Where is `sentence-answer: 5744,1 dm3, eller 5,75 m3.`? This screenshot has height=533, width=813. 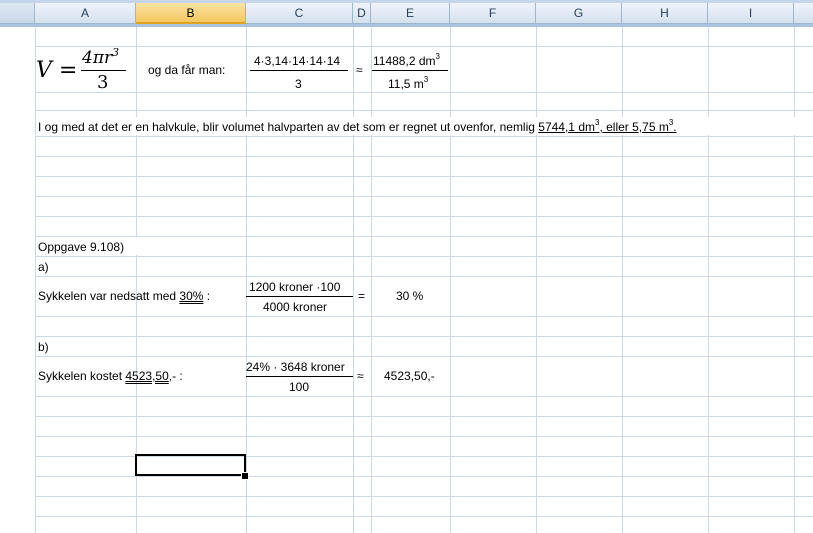
sentence-answer: 5744,1 dm3, eller 5,75 m3. is located at coordinates (607, 126).